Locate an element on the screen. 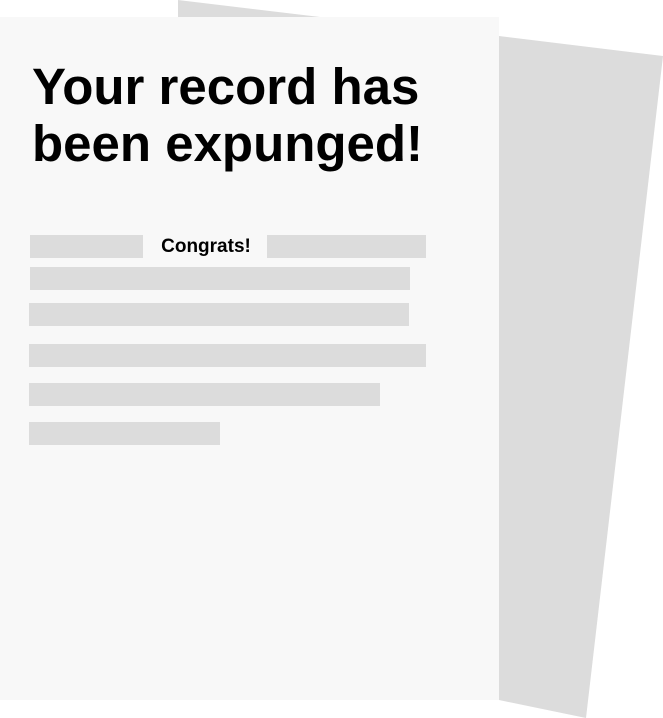 This screenshot has height=718, width=663. headline: Your record has been expunged! is located at coordinates (228, 115).